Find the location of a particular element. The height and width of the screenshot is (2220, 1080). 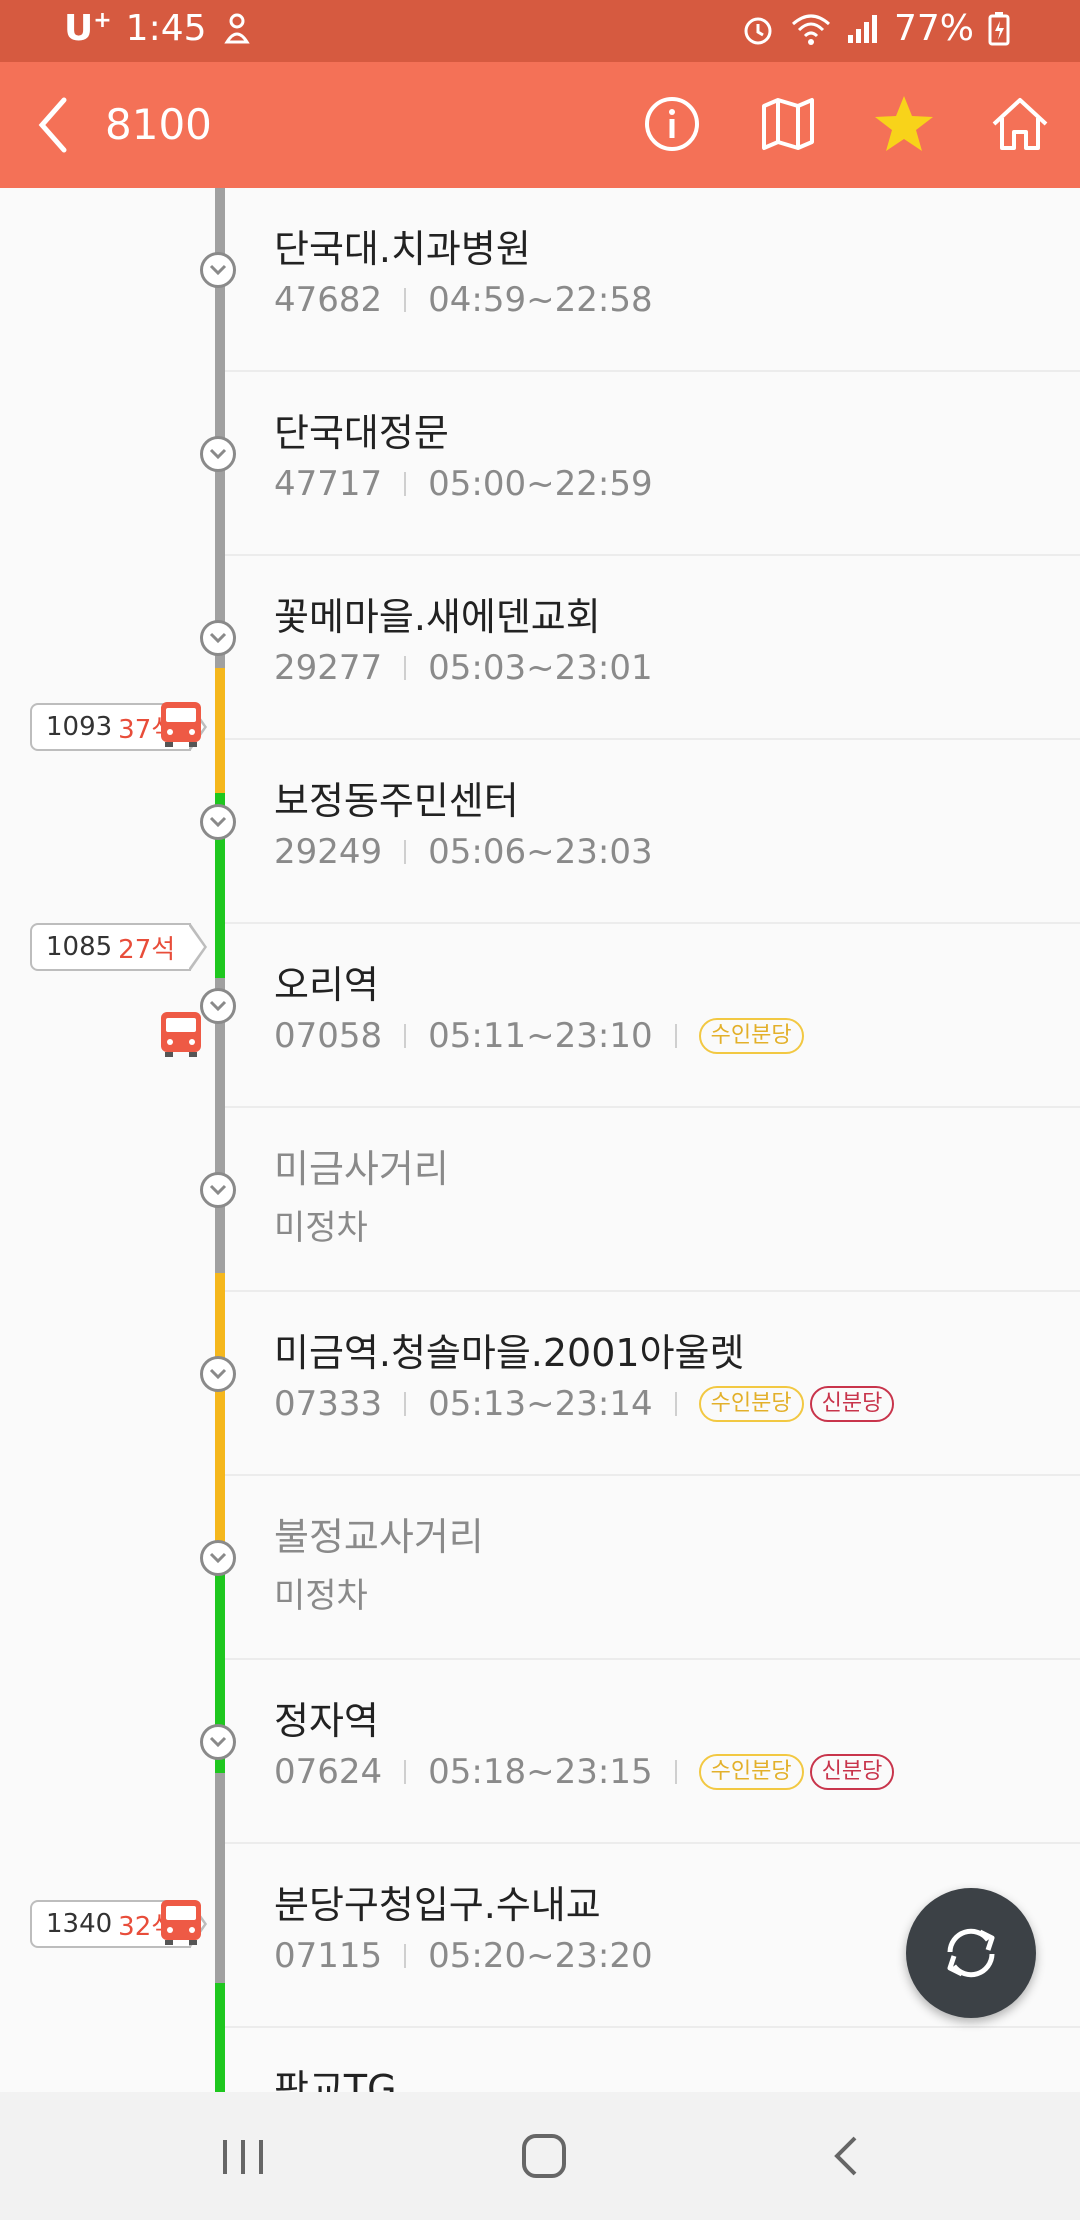

bus-marker: 1085 27석 is located at coordinates (119, 947).